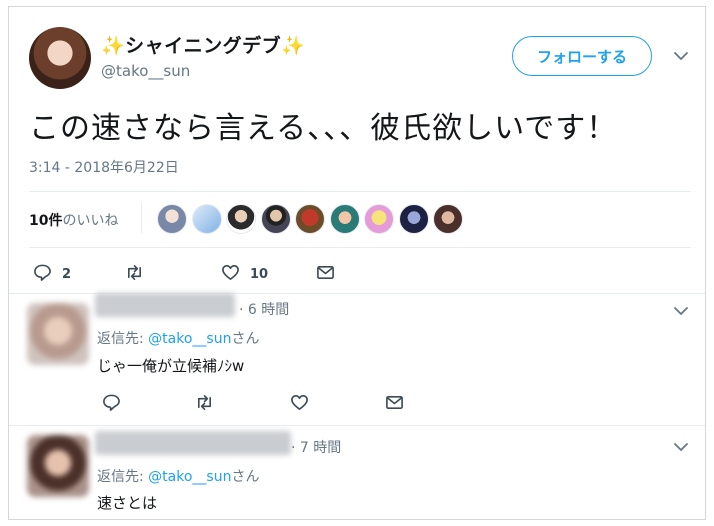 This screenshot has width=714, height=526. What do you see at coordinates (259, 274) in the screenshot?
I see `like-count: 10` at bounding box center [259, 274].